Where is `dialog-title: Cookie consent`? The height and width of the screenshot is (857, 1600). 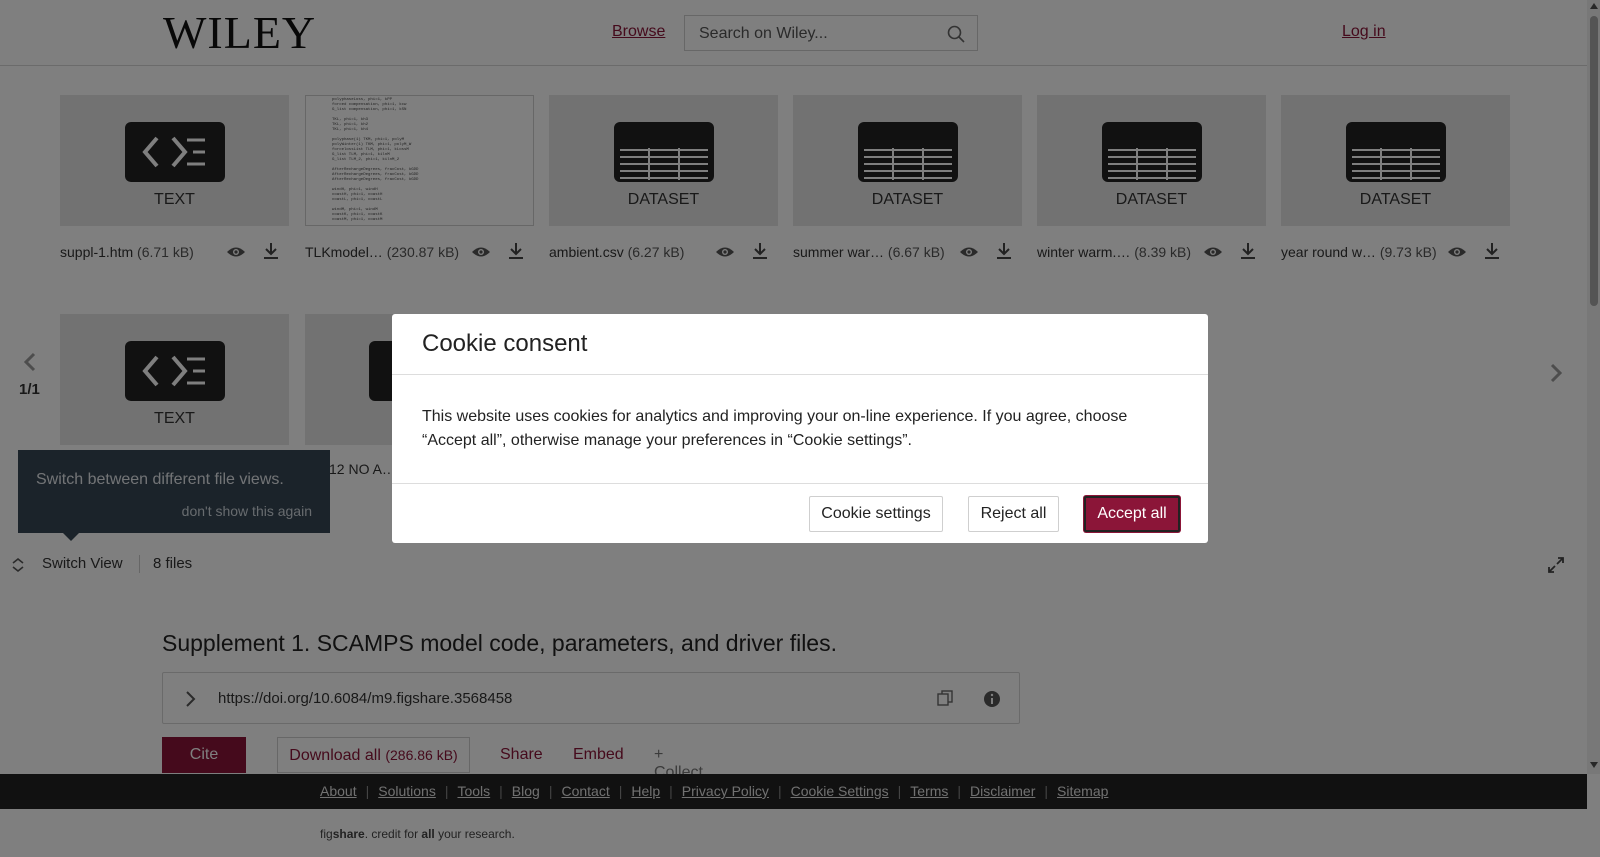
dialog-title: Cookie consent is located at coordinates (505, 343).